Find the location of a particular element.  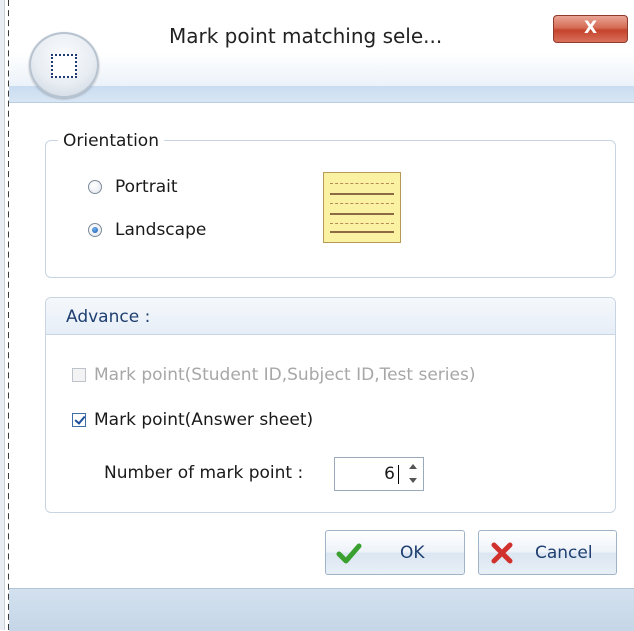

window-left-edge is located at coordinates (2, 315).